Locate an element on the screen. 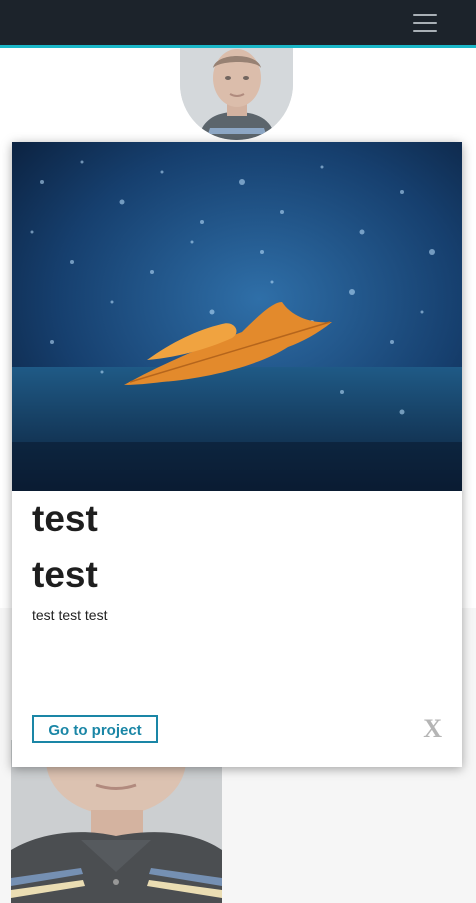 This screenshot has height=903, width=476. modal-description: test test test is located at coordinates (70, 615).